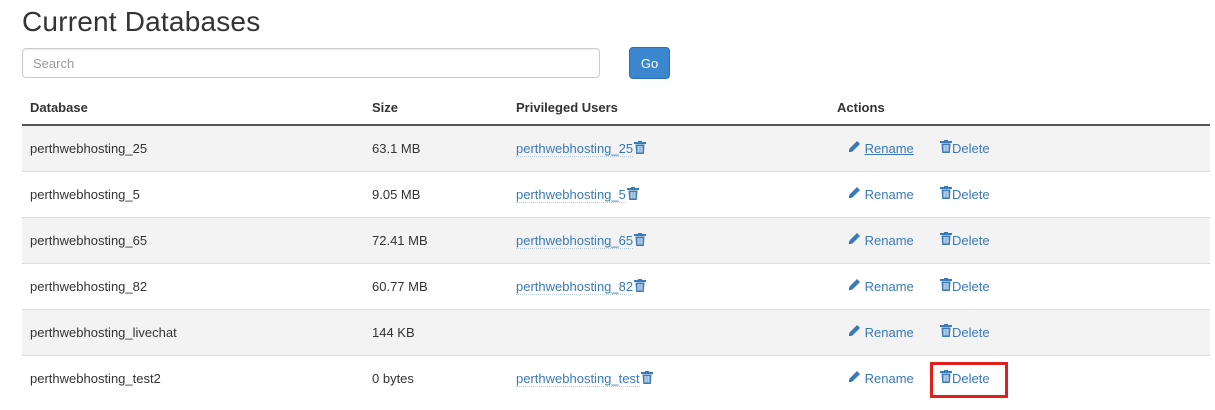  What do you see at coordinates (668, 332) in the screenshot?
I see `privileged-users-cell` at bounding box center [668, 332].